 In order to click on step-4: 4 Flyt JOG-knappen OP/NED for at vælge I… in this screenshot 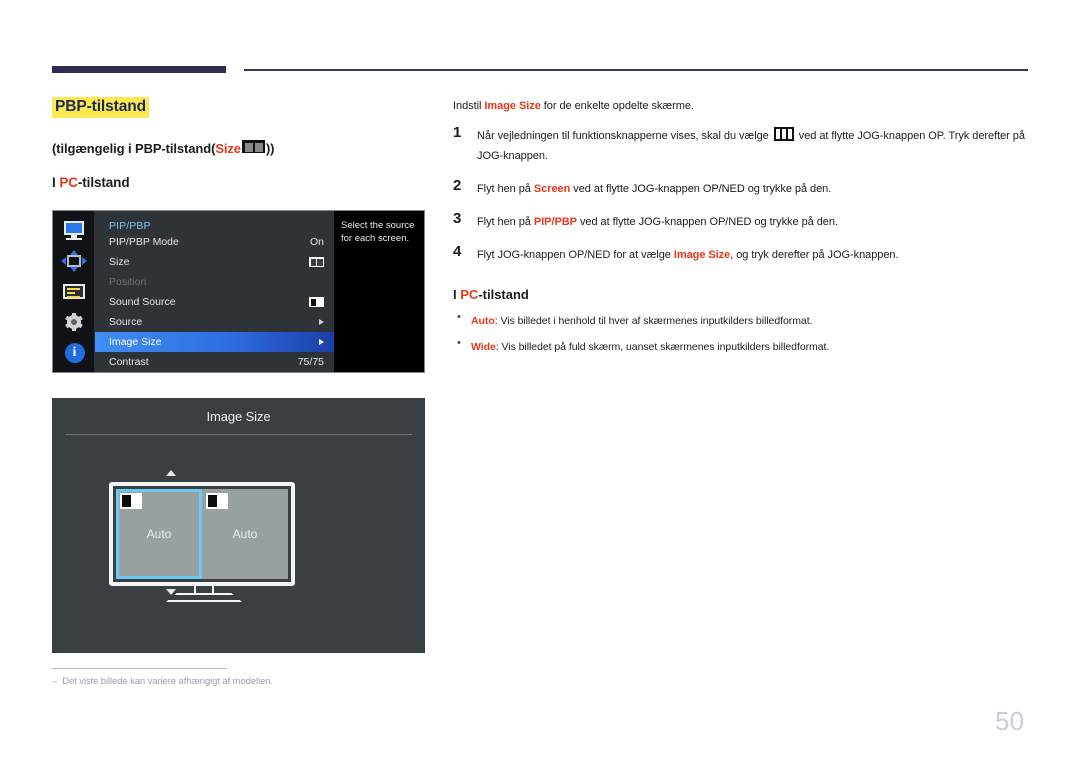, I will do `click(742, 254)`.